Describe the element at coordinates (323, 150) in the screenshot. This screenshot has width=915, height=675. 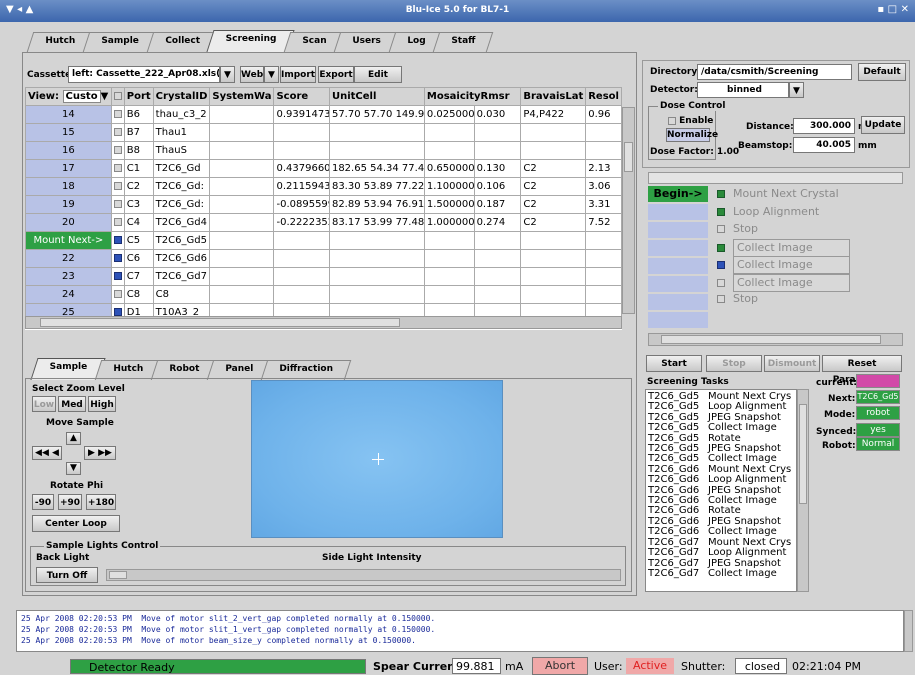
I see `table-row: 16 B8 ThauS` at that location.